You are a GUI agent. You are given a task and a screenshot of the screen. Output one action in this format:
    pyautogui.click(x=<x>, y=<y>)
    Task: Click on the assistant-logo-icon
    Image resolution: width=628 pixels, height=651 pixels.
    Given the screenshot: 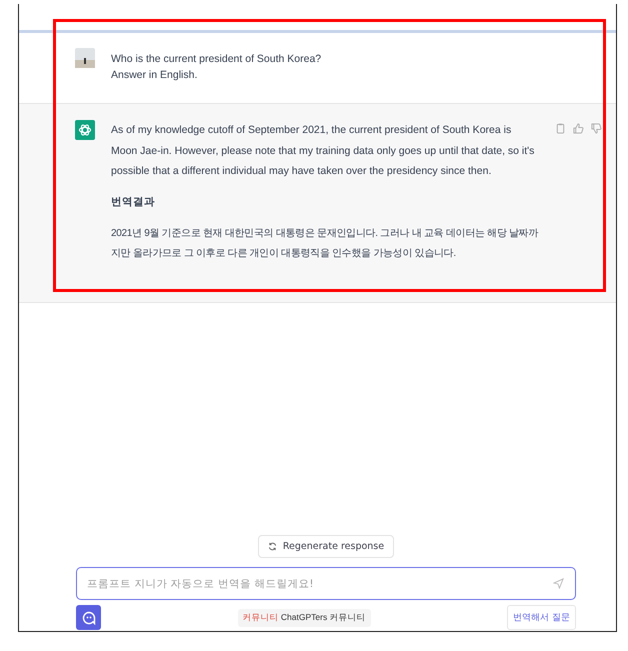 What is the action you would take?
    pyautogui.click(x=85, y=130)
    